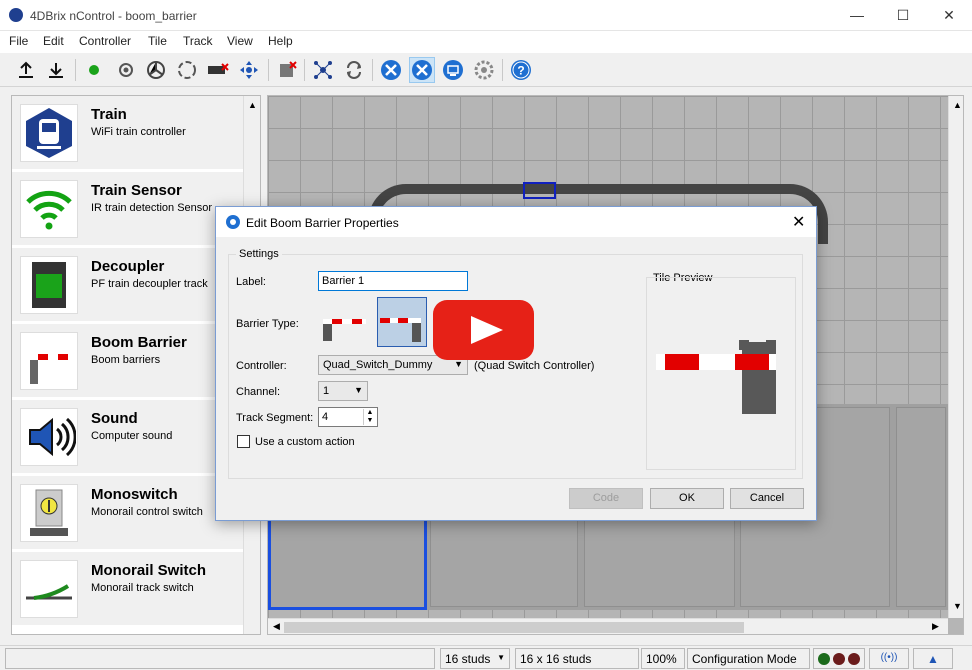  What do you see at coordinates (305, 442) in the screenshot?
I see `custom-action-label: Use a custom action` at bounding box center [305, 442].